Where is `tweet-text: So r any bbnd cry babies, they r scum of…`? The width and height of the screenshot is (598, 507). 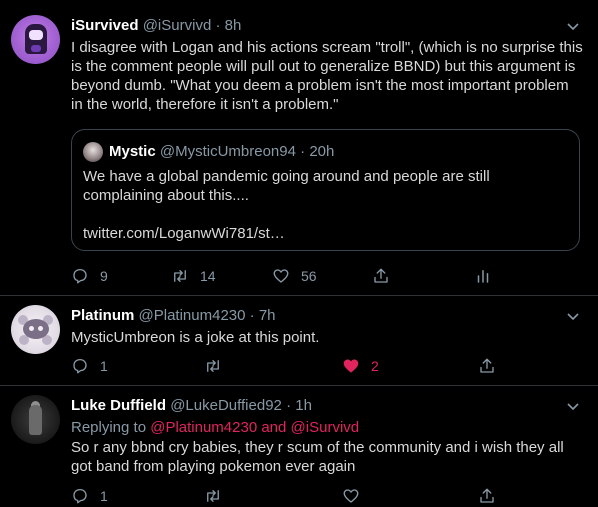 tweet-text: So r any bbnd cry babies, they r scum of… is located at coordinates (317, 457).